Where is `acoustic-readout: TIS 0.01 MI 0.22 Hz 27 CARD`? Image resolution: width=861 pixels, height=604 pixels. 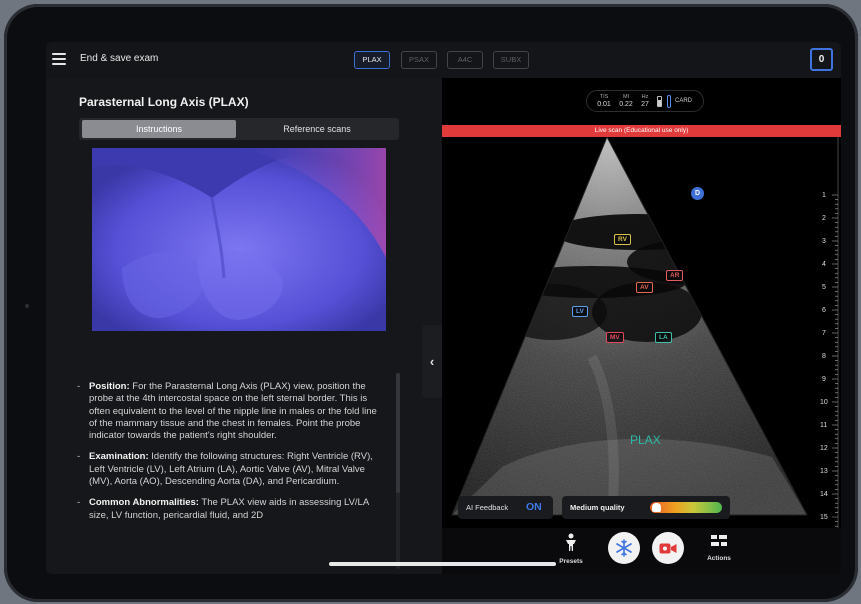 acoustic-readout: TIS 0.01 MI 0.22 Hz 27 CARD is located at coordinates (645, 101).